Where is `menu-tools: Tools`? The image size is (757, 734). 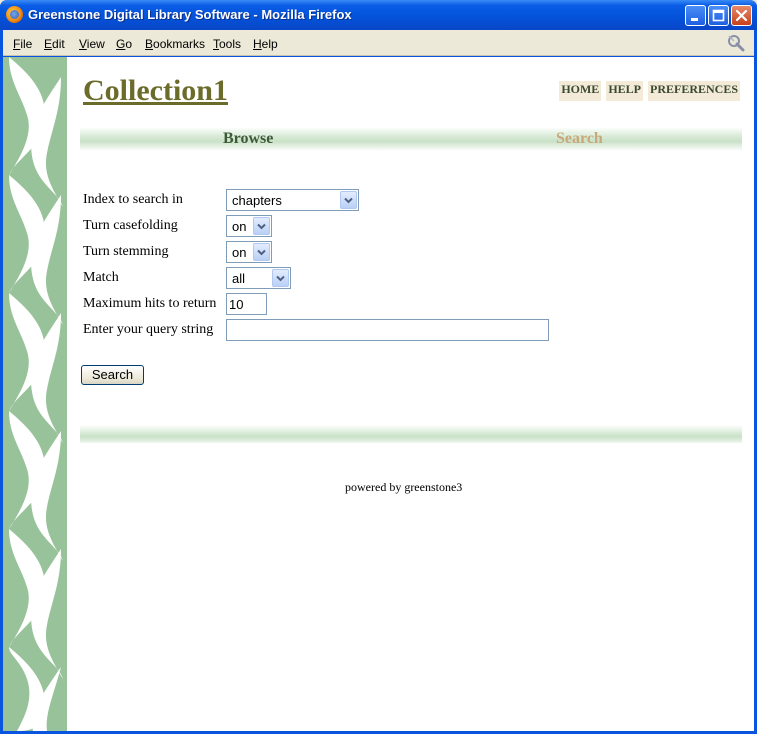 menu-tools: Tools is located at coordinates (227, 44).